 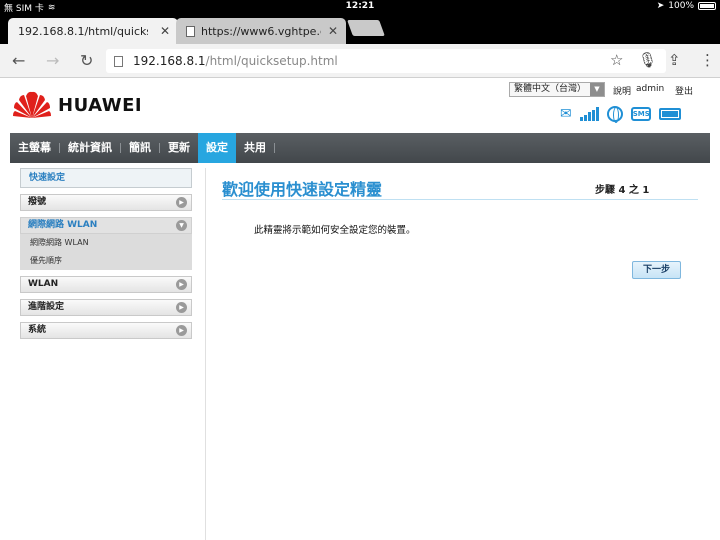 I want to click on tab-vghtpe: https://www6.vghtpe.gov.tw ✕, so click(x=261, y=31).